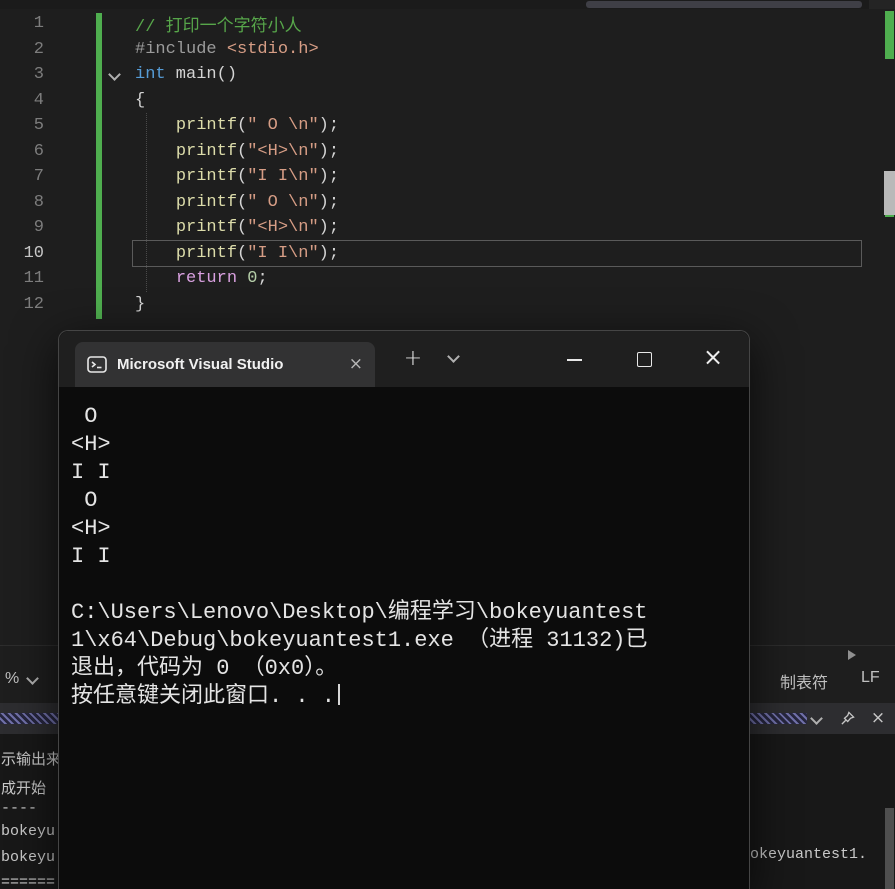 This screenshot has height=889, width=895. What do you see at coordinates (574, 360) in the screenshot?
I see `minimize-icon` at bounding box center [574, 360].